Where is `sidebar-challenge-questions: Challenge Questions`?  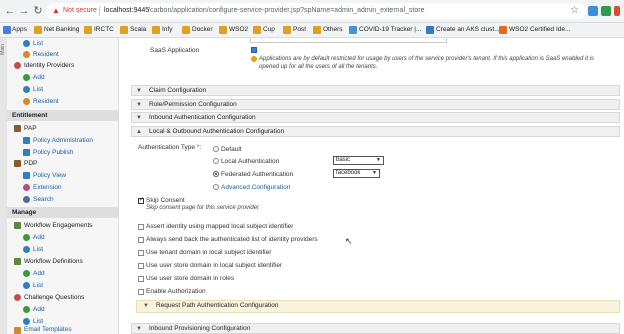 sidebar-challenge-questions: Challenge Questions is located at coordinates (54, 297).